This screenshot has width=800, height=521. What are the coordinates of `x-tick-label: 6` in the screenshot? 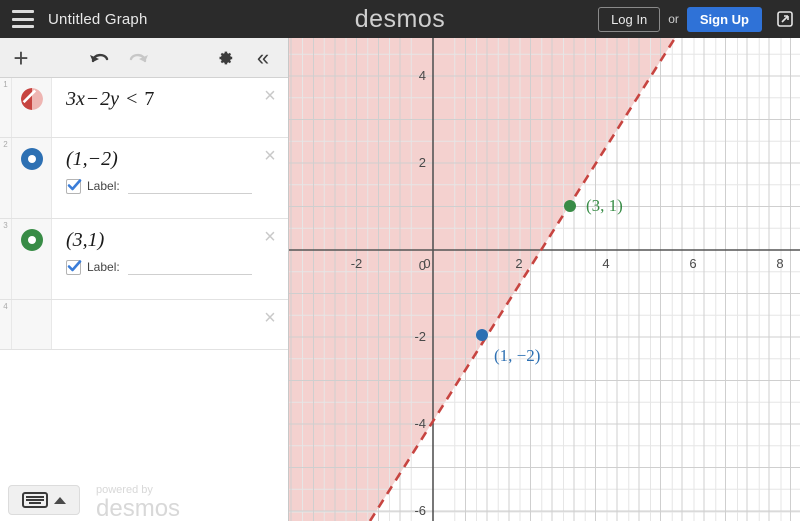 It's located at (692, 263).